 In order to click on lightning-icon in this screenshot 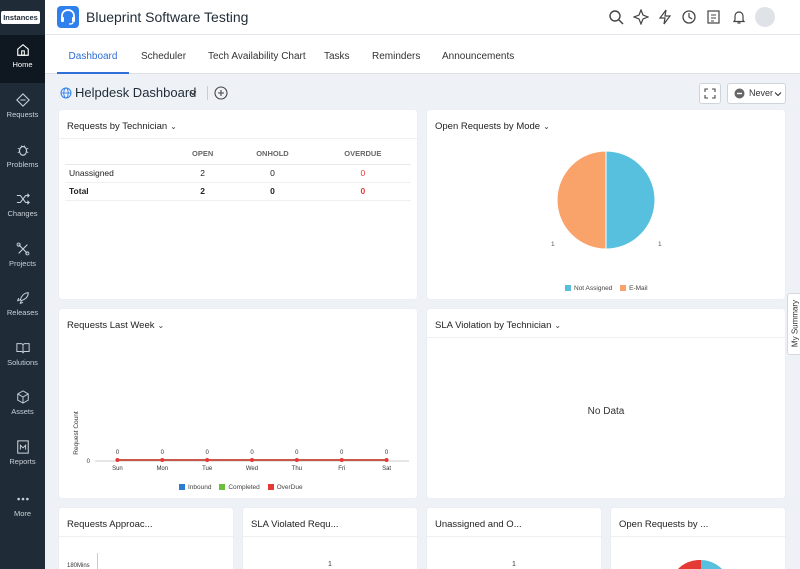, I will do `click(665, 17)`.